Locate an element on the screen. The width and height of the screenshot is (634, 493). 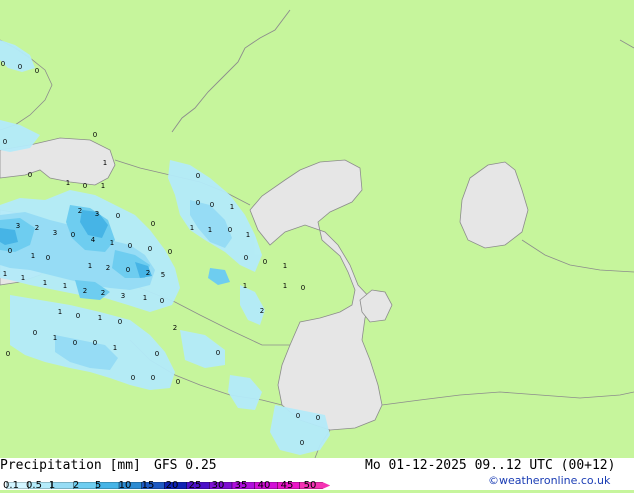
legend-label: 1 is located at coordinates (52, 485).